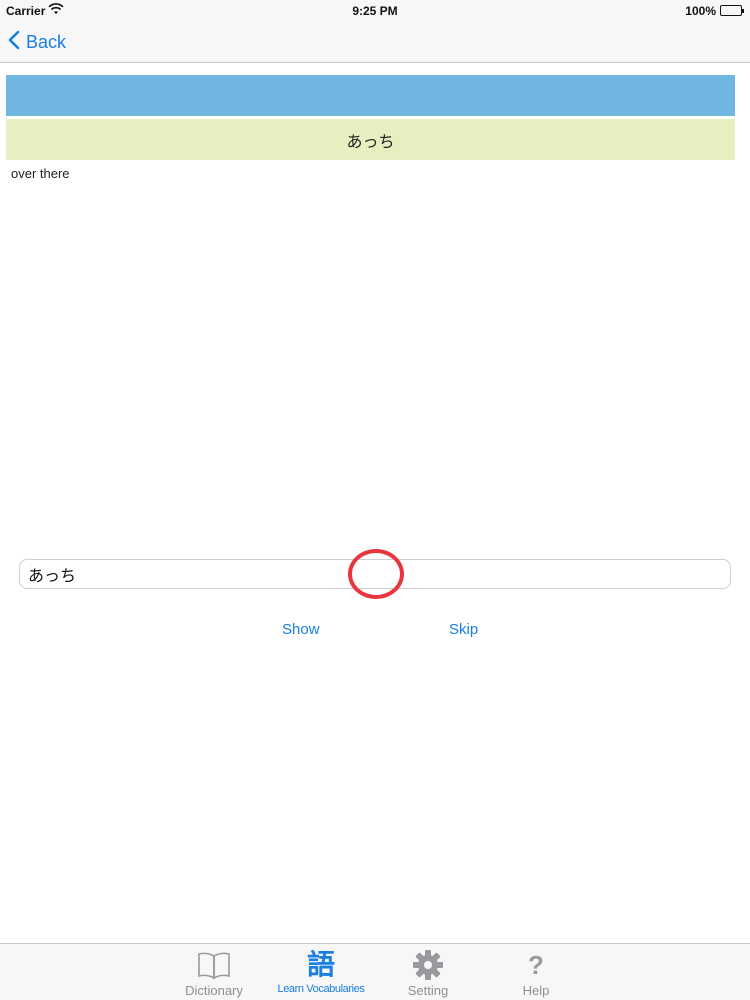 Image resolution: width=750 pixels, height=1000 pixels. I want to click on kanji-icon: 語, so click(320, 964).